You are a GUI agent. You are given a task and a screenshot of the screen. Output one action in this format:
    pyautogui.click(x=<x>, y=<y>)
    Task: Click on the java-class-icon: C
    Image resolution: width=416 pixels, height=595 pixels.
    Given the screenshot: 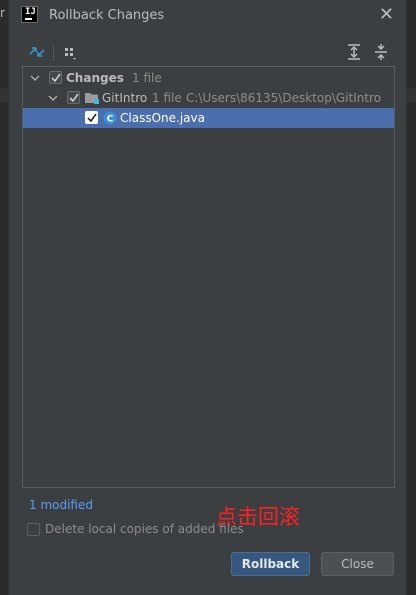 What is the action you would take?
    pyautogui.click(x=110, y=118)
    